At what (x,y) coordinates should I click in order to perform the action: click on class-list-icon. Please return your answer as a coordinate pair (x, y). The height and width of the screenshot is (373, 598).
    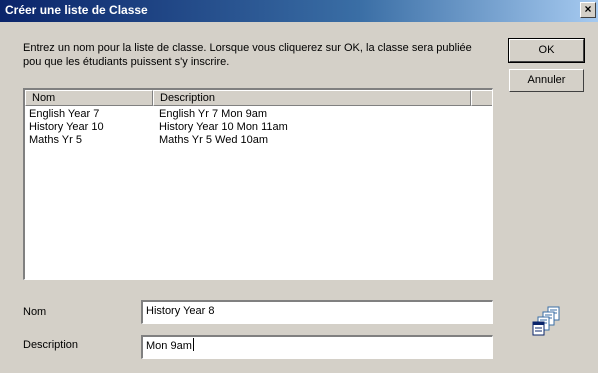
    Looking at the image, I should click on (549, 321).